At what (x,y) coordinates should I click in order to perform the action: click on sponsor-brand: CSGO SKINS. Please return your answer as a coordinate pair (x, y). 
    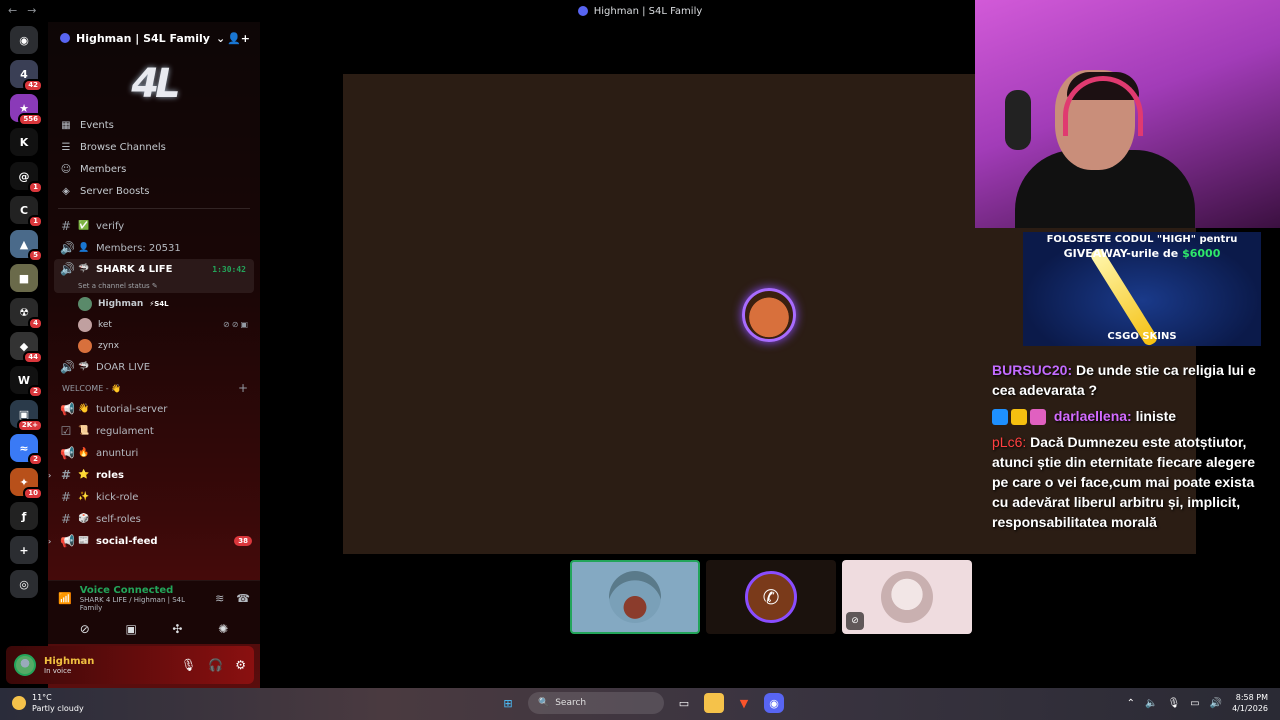
    Looking at the image, I should click on (1142, 336).